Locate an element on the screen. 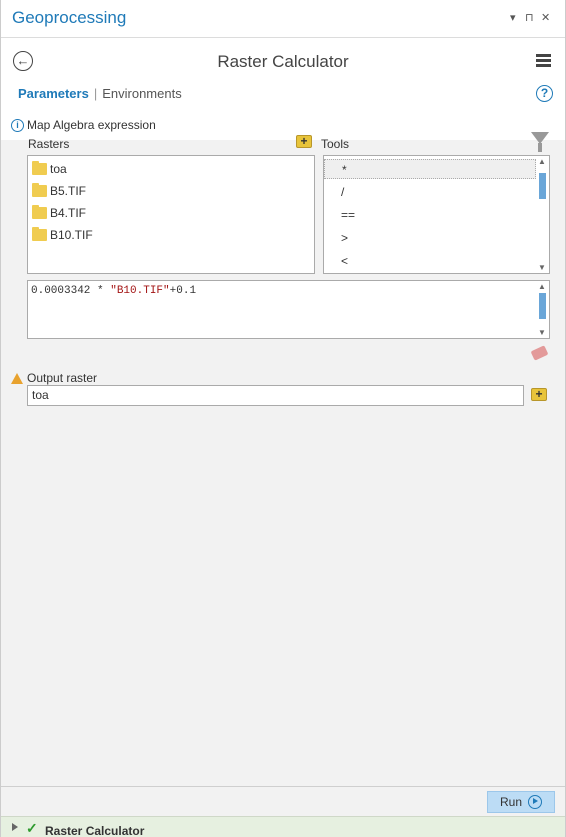 The height and width of the screenshot is (837, 566). tools-label: Tools is located at coordinates (335, 144).